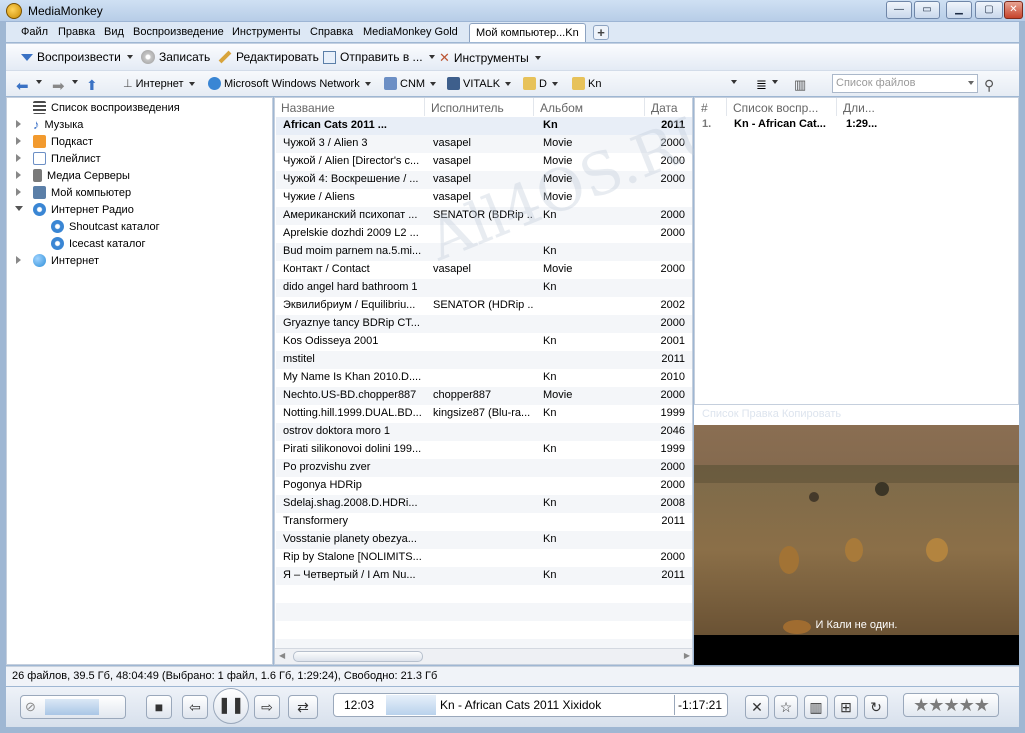  I want to click on favorite-button: ☆, so click(786, 707).